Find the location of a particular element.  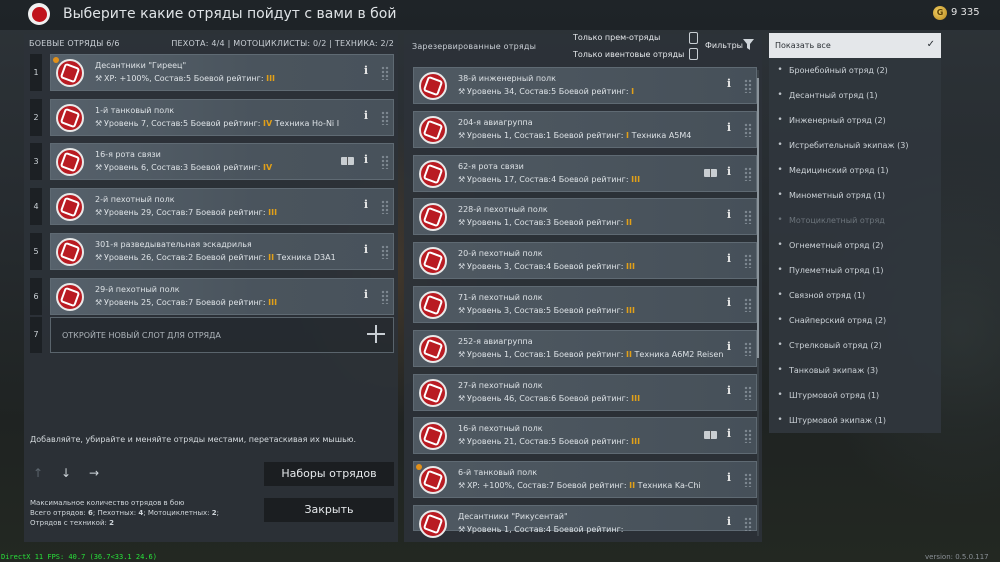

open-new-slot-button: ОТКРОЙТЕ НОВЫЙ СЛОТ ДЛЯ ОТРЯДА is located at coordinates (222, 335).